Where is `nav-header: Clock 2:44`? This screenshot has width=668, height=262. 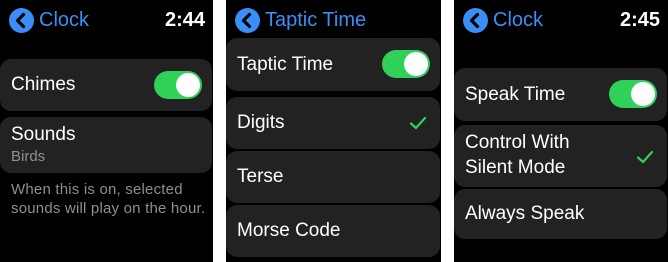
nav-header: Clock 2:44 is located at coordinates (106, 20).